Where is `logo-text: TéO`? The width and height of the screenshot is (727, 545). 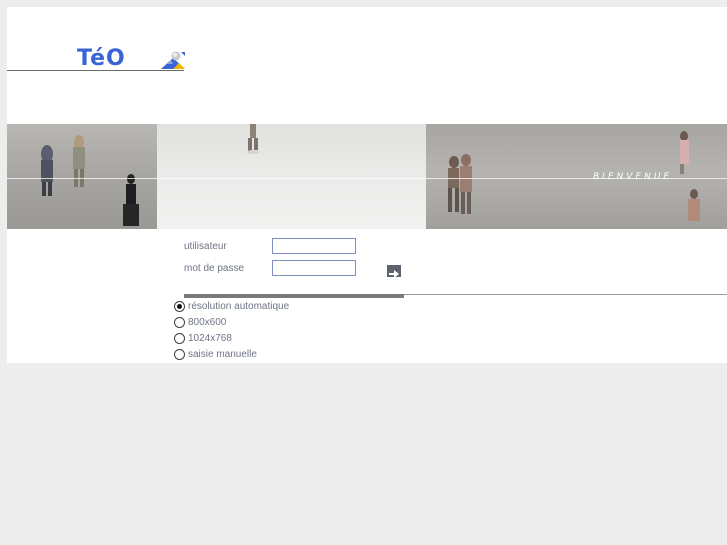 logo-text: TéO is located at coordinates (101, 58).